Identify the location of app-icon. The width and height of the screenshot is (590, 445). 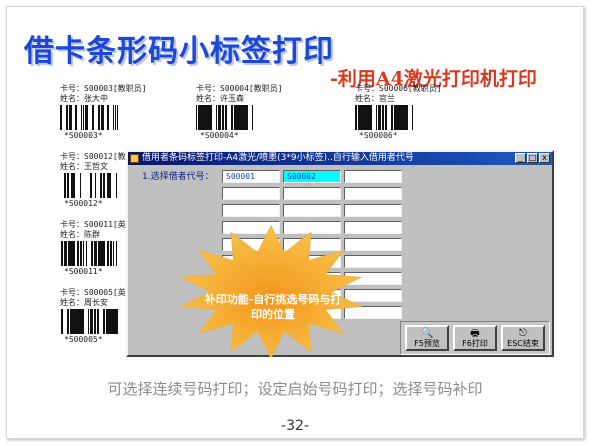
(134, 158).